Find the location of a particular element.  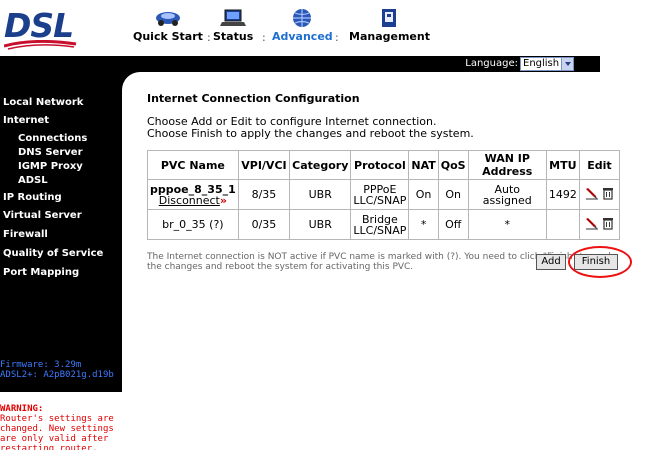

protocol-cell: PPPoE LLC/SNAP is located at coordinates (380, 194).